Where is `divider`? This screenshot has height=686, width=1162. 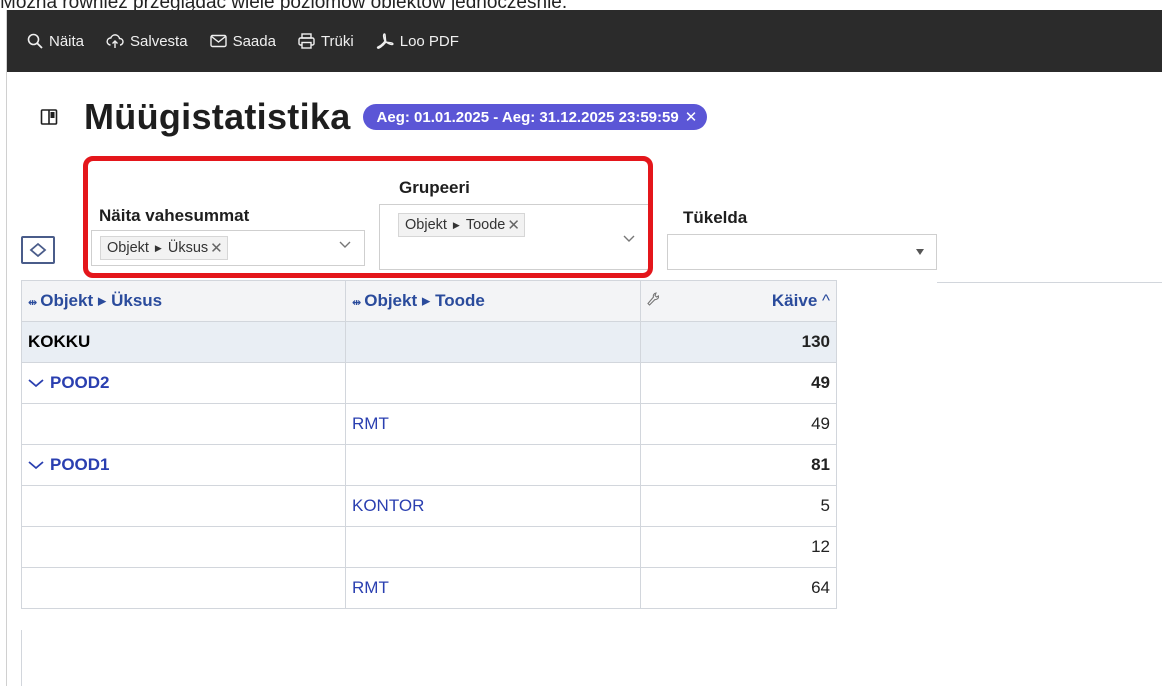
divider is located at coordinates (1049, 282).